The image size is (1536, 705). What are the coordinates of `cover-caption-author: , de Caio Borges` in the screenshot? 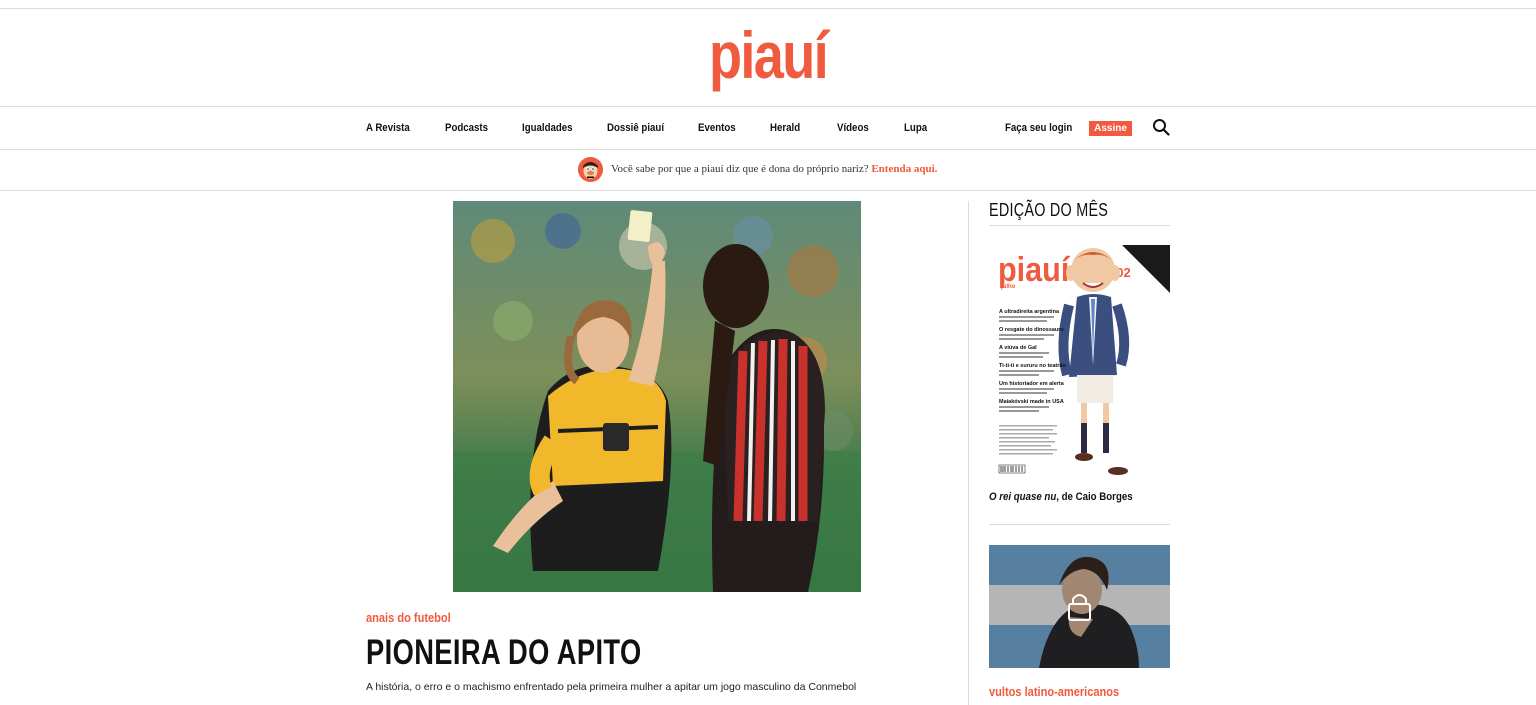 It's located at (1094, 497).